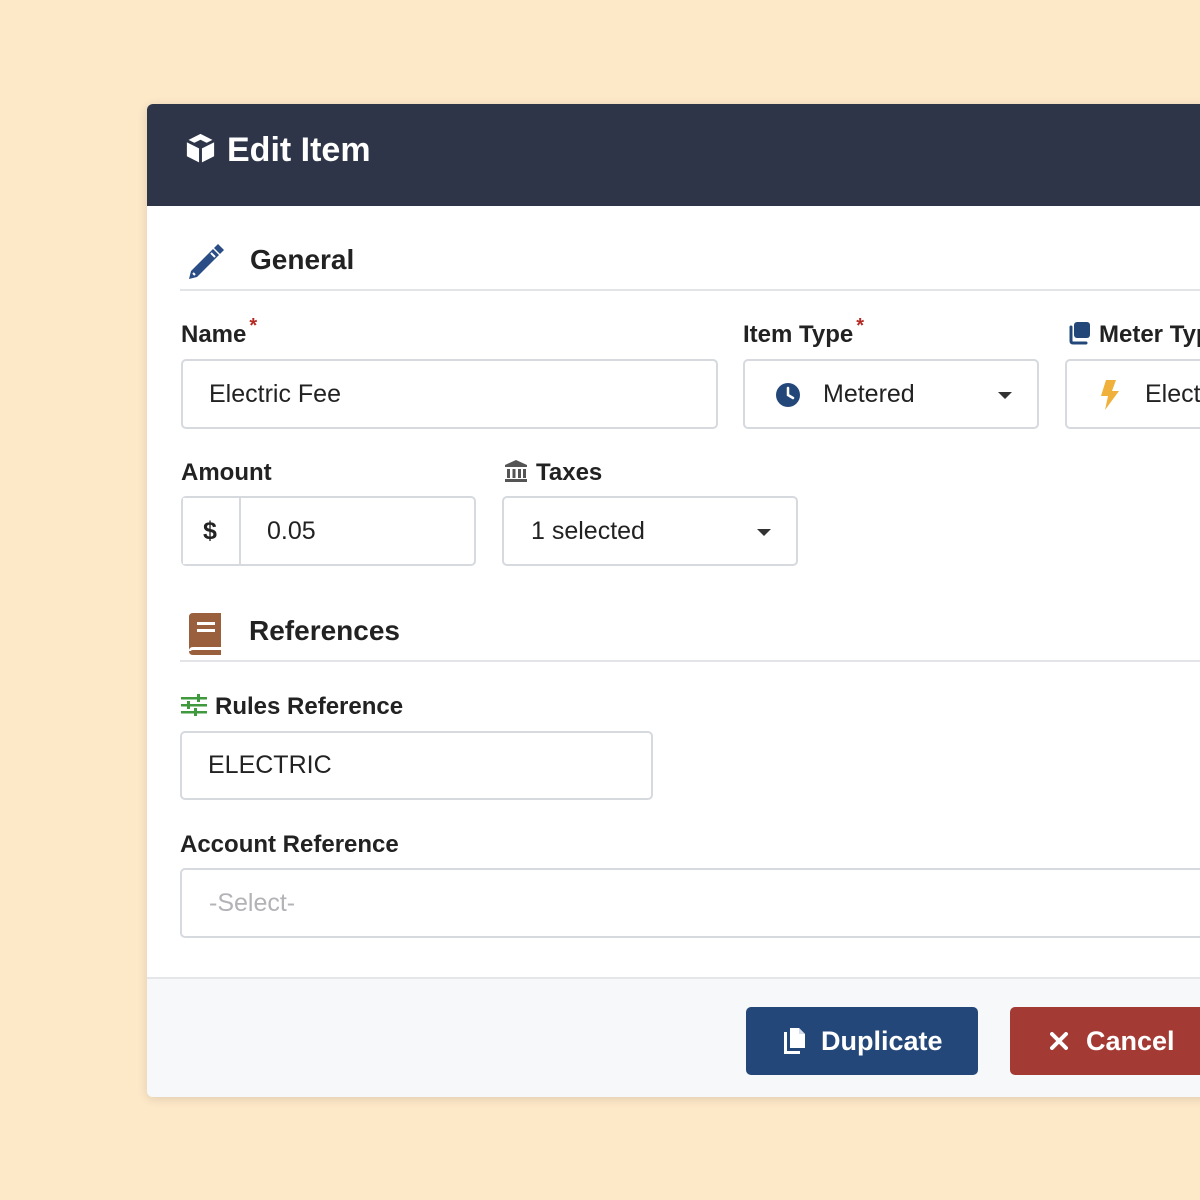  I want to click on account-reference-select: -Select-, so click(690, 903).